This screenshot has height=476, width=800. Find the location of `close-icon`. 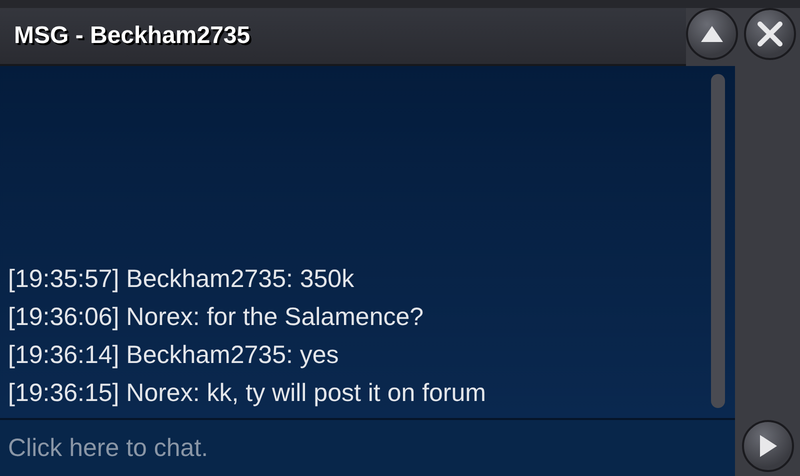

close-icon is located at coordinates (770, 34).